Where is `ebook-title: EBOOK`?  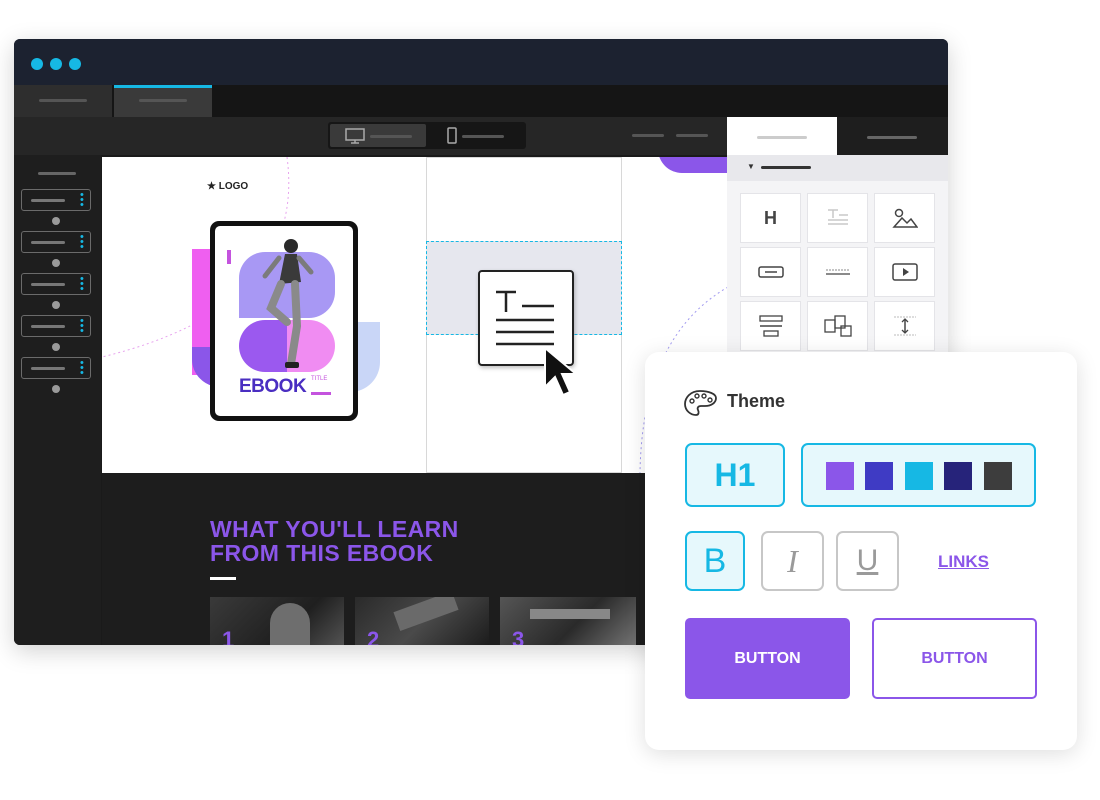
ebook-title: EBOOK is located at coordinates (273, 386).